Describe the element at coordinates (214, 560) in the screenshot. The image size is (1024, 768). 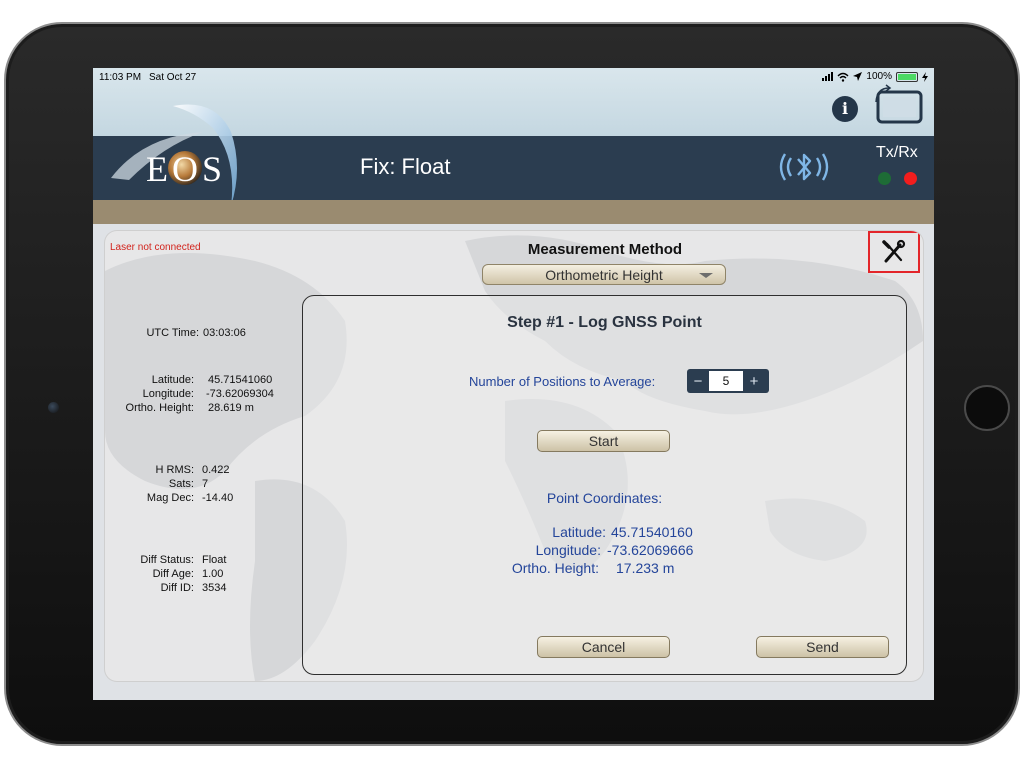
I see `diff-status-value: Float` at that location.